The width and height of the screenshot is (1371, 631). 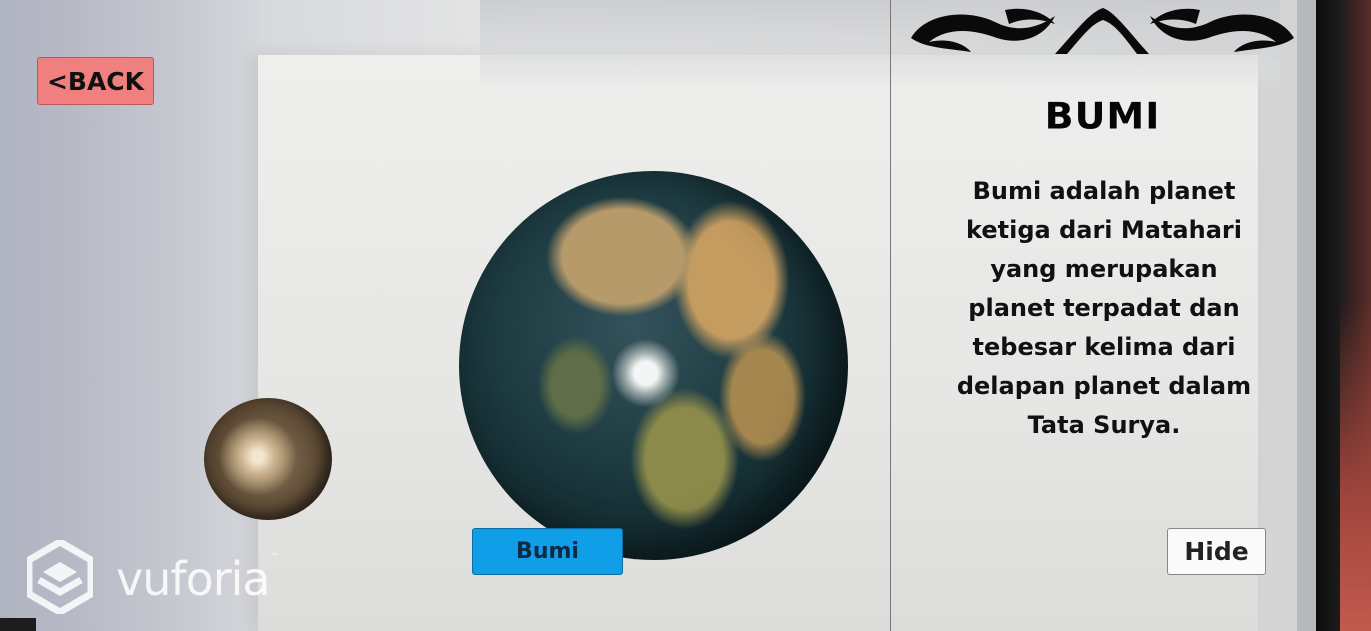 What do you see at coordinates (193, 579) in the screenshot?
I see `vuforia-brand: vuforia` at bounding box center [193, 579].